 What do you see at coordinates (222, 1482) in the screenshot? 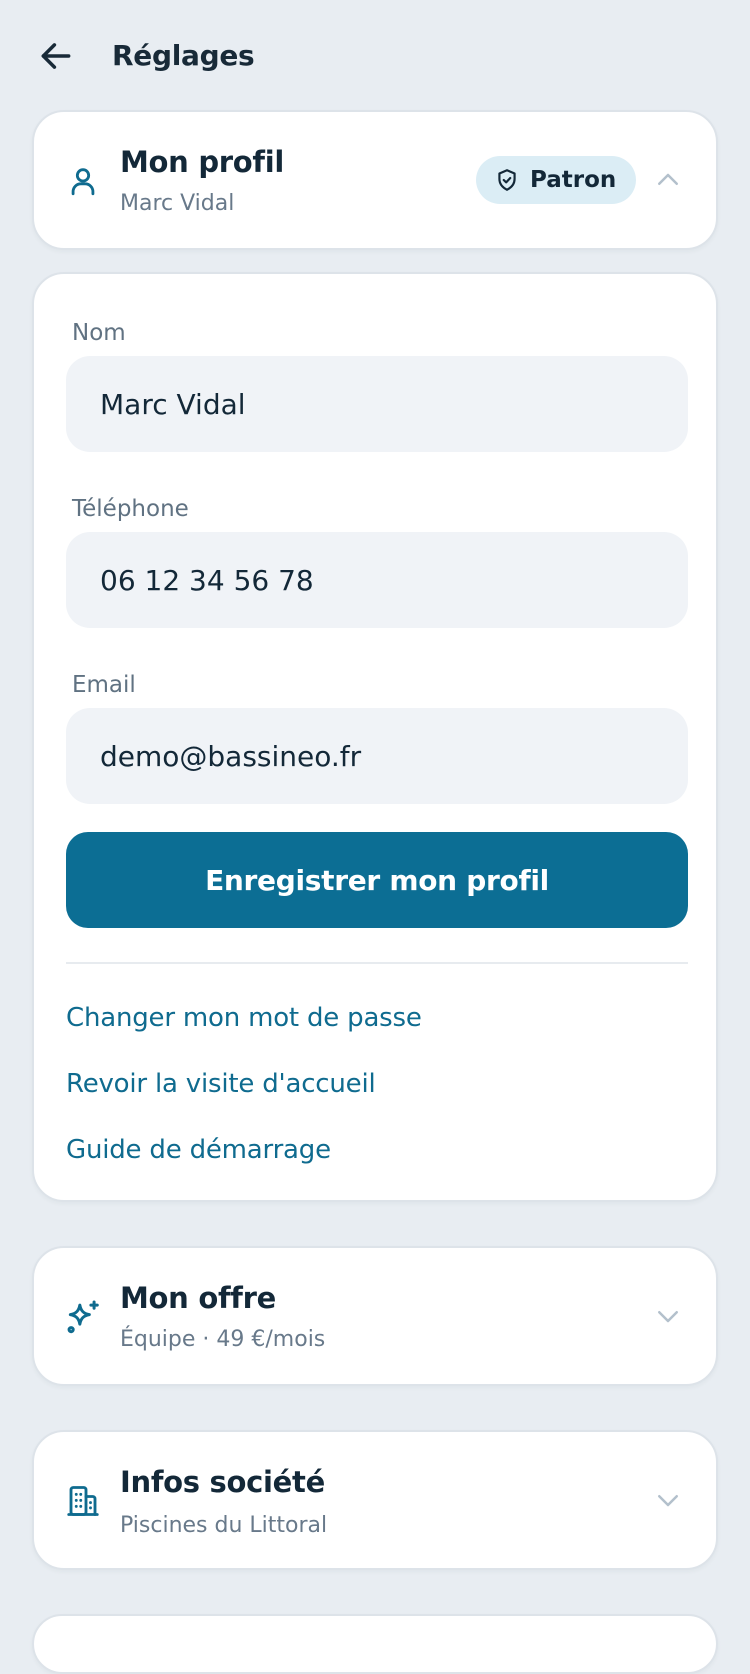
I see `company-section-title: Infos société` at bounding box center [222, 1482].